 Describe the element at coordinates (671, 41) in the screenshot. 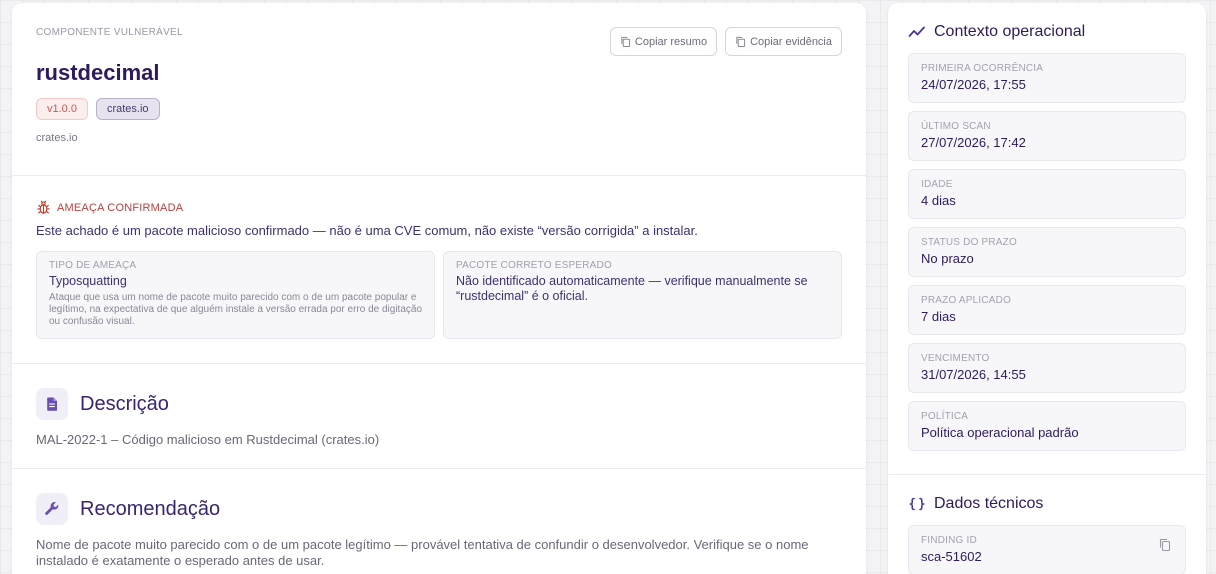

I see `copy-summary-label: Copiar resumo` at that location.